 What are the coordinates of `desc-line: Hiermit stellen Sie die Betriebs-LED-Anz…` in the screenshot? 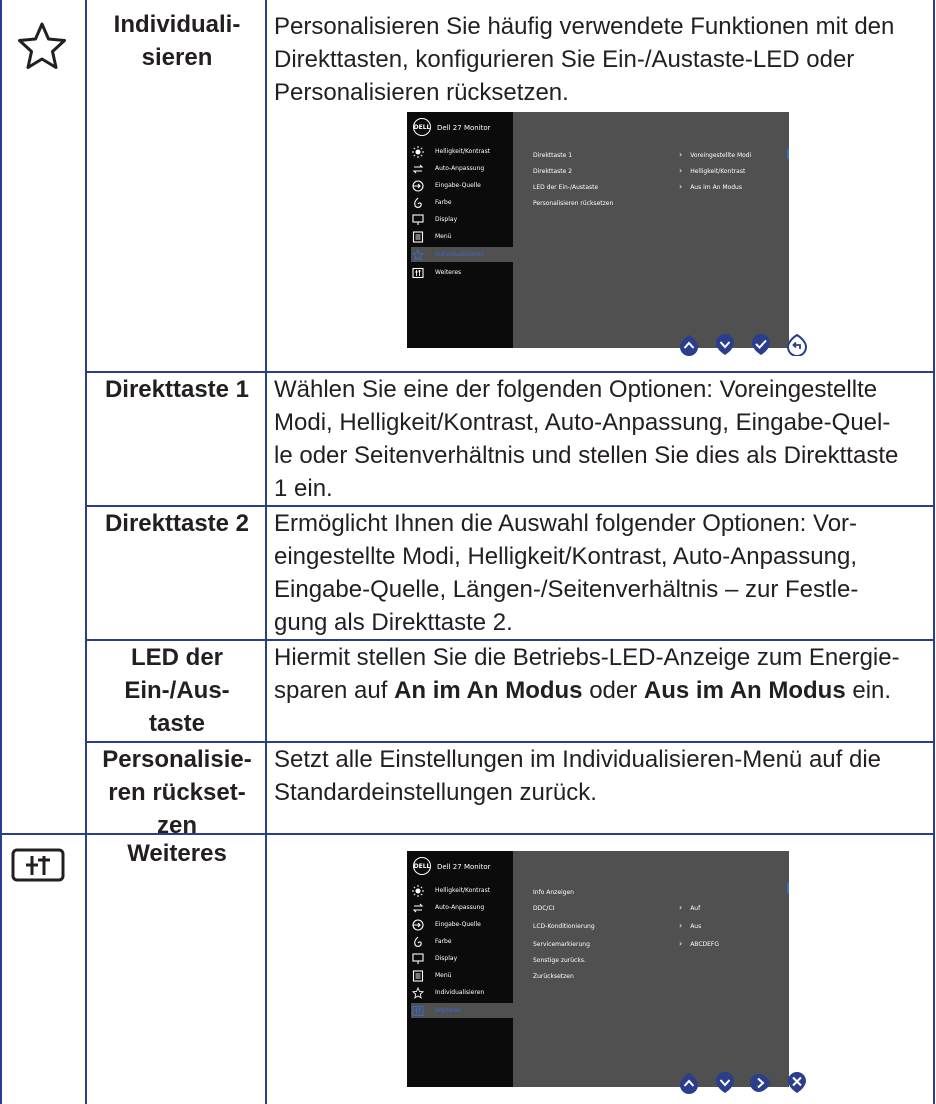 It's located at (587, 657).